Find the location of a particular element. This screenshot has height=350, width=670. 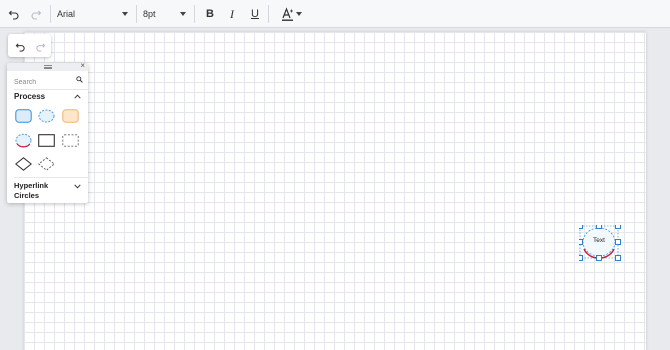

font-size-value: 8pt is located at coordinates (149, 14).